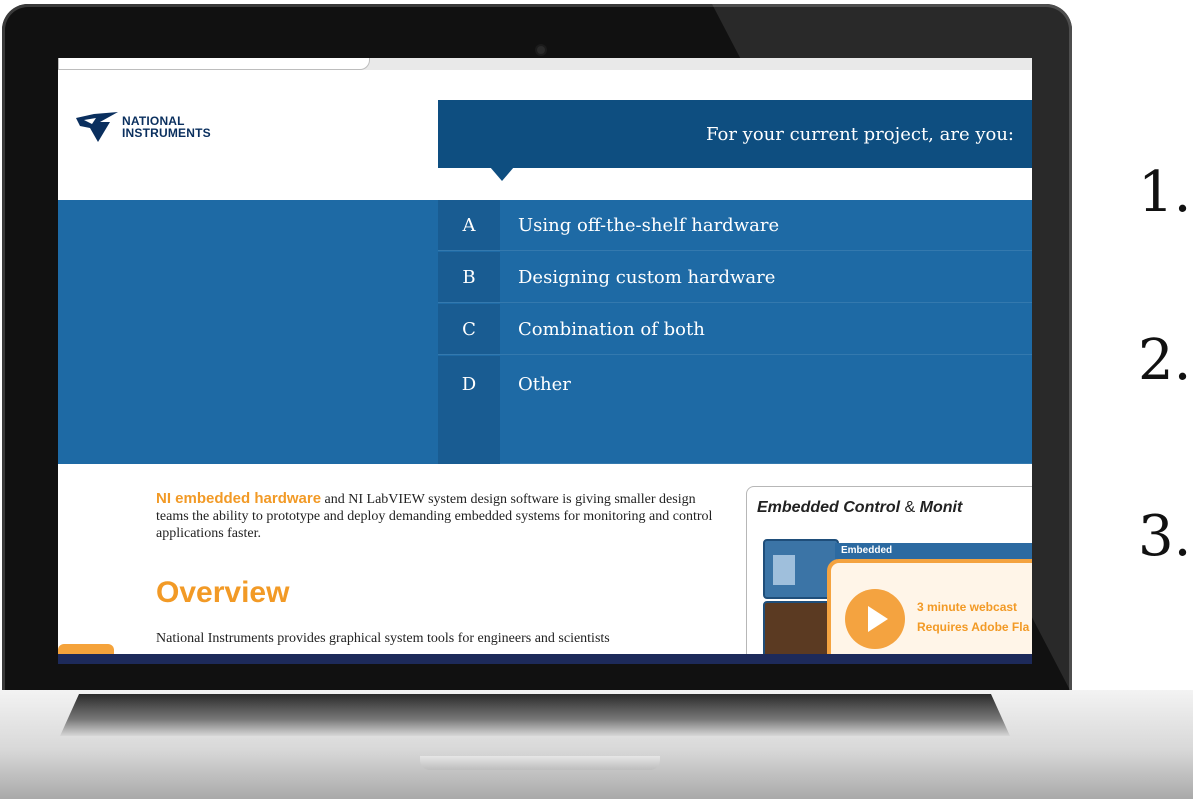  What do you see at coordinates (973, 627) in the screenshot?
I see `webcast-requirement: Requires Adobe Fla` at bounding box center [973, 627].